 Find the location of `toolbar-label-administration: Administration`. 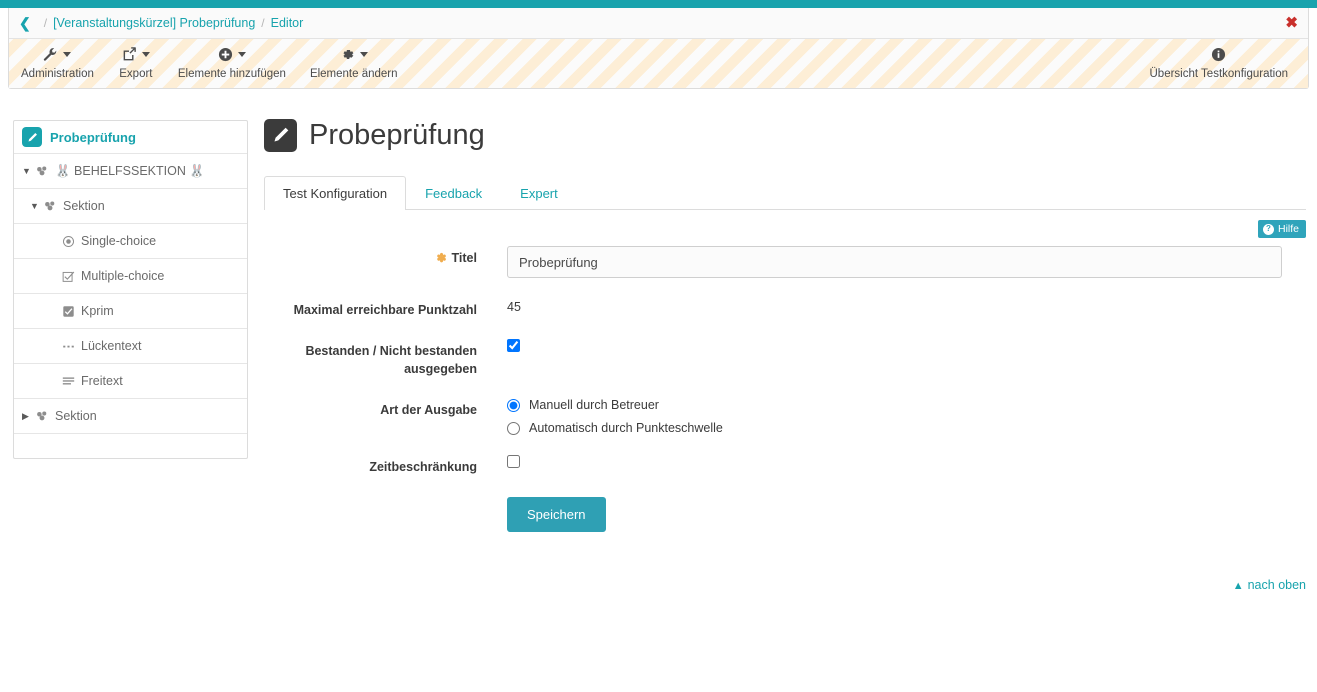

toolbar-label-administration: Administration is located at coordinates (57, 74).